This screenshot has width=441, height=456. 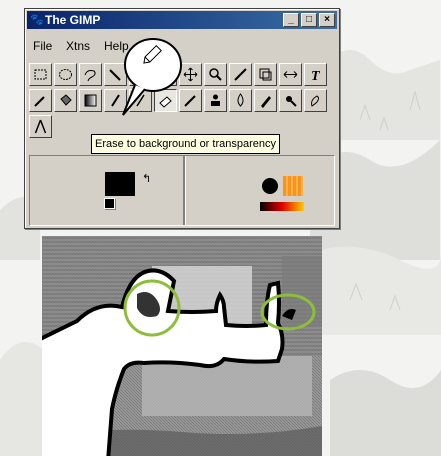 I want to click on panel-divider, so click(x=184, y=190).